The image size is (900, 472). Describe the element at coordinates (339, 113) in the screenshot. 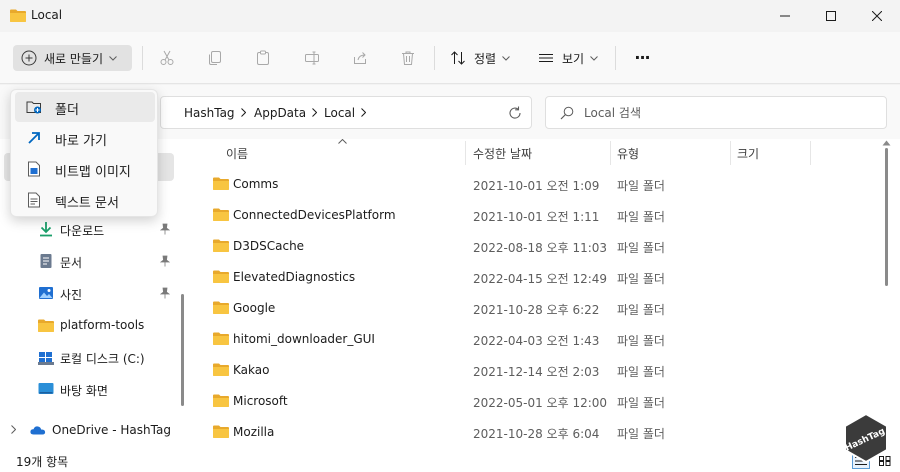

I see `breadcrumb-local: Local` at that location.